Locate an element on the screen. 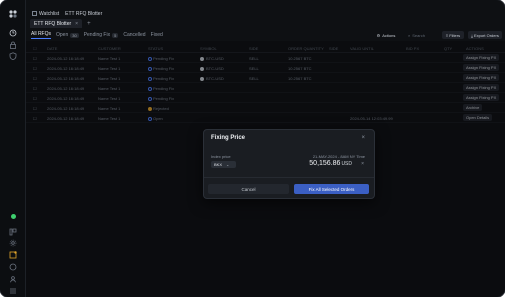  count-badge: 30 is located at coordinates (74, 35).